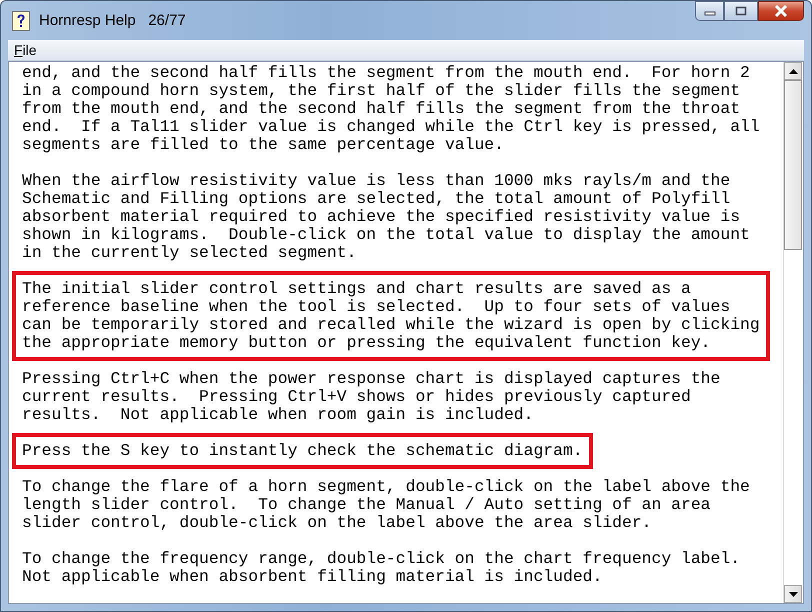 The image size is (812, 612). What do you see at coordinates (709, 11) in the screenshot?
I see `minimize-button` at bounding box center [709, 11].